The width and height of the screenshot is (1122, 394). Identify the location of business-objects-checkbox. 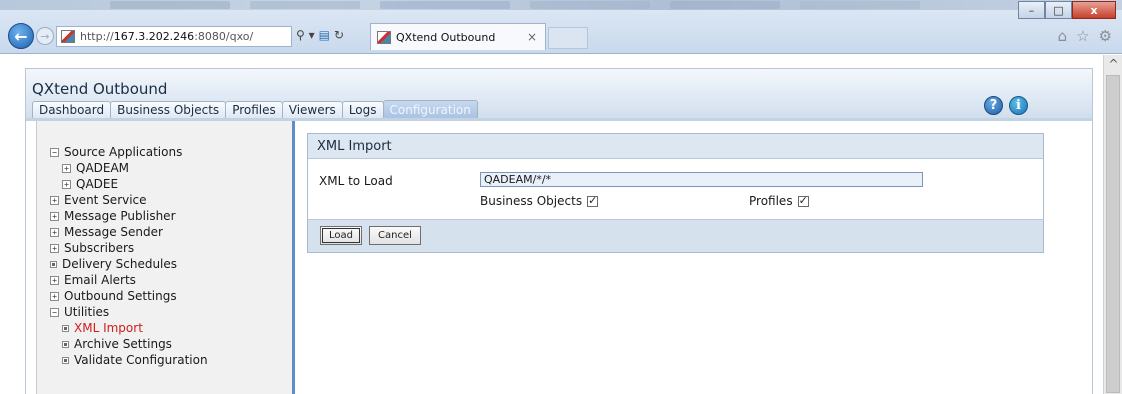
(593, 200).